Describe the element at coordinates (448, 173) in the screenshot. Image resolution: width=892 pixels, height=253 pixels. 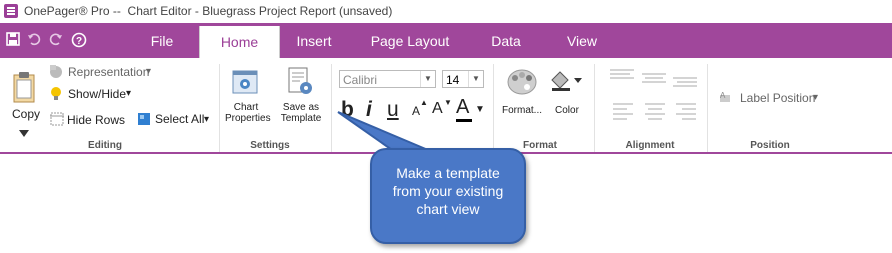
I see `callout-line-1: Make a template` at that location.